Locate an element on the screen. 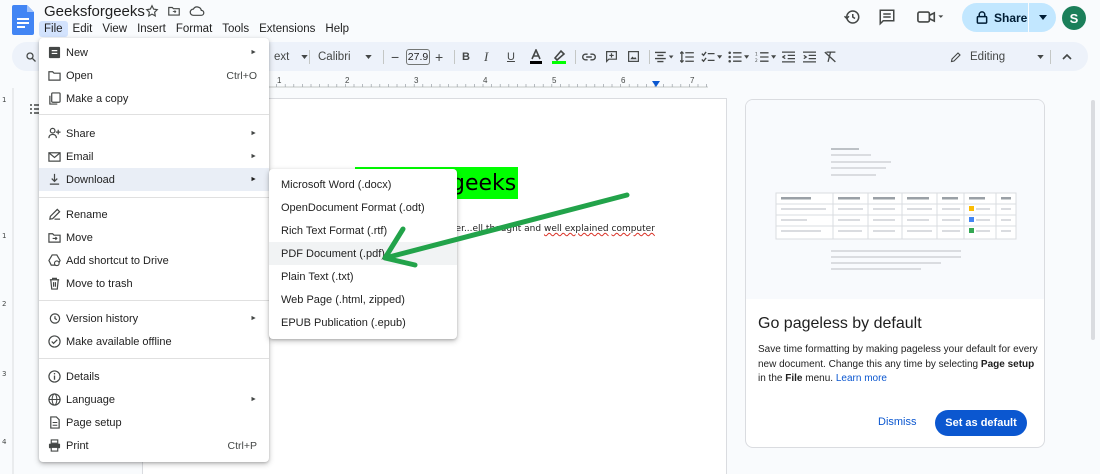 The image size is (1100, 474). menu-item-label: Move to trash is located at coordinates (99, 283).